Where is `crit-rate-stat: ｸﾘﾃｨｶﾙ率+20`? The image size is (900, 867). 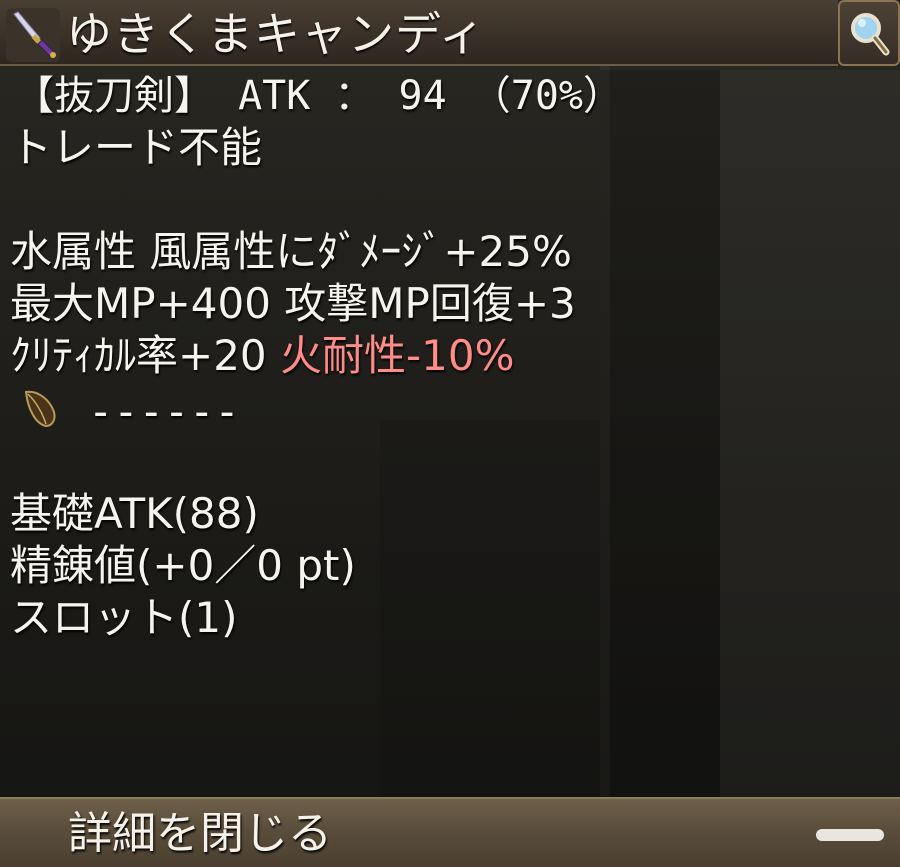 crit-rate-stat: ｸﾘﾃｨｶﾙ率+20 is located at coordinates (145, 355).